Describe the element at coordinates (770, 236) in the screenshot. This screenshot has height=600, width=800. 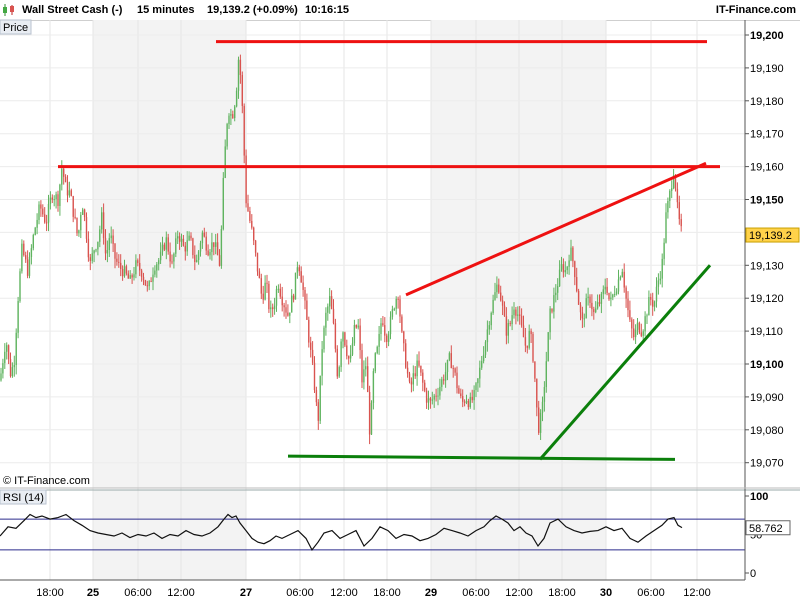
I see `last-price-label: 19,139.2` at that location.